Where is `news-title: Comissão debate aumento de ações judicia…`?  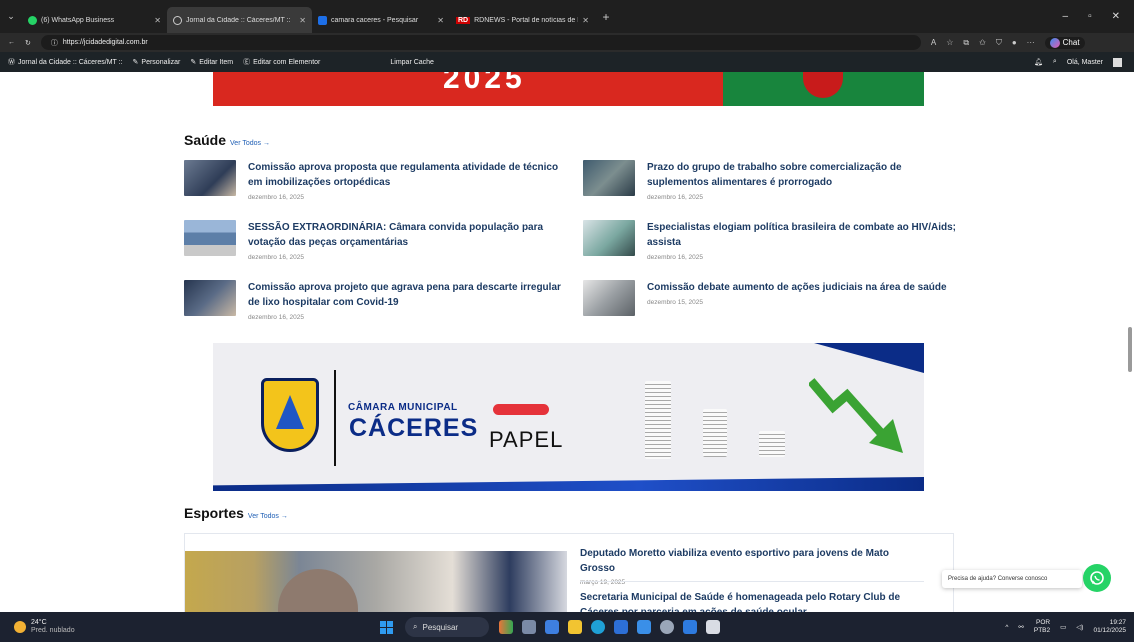 news-title: Comissão debate aumento de ações judicia… is located at coordinates (797, 287).